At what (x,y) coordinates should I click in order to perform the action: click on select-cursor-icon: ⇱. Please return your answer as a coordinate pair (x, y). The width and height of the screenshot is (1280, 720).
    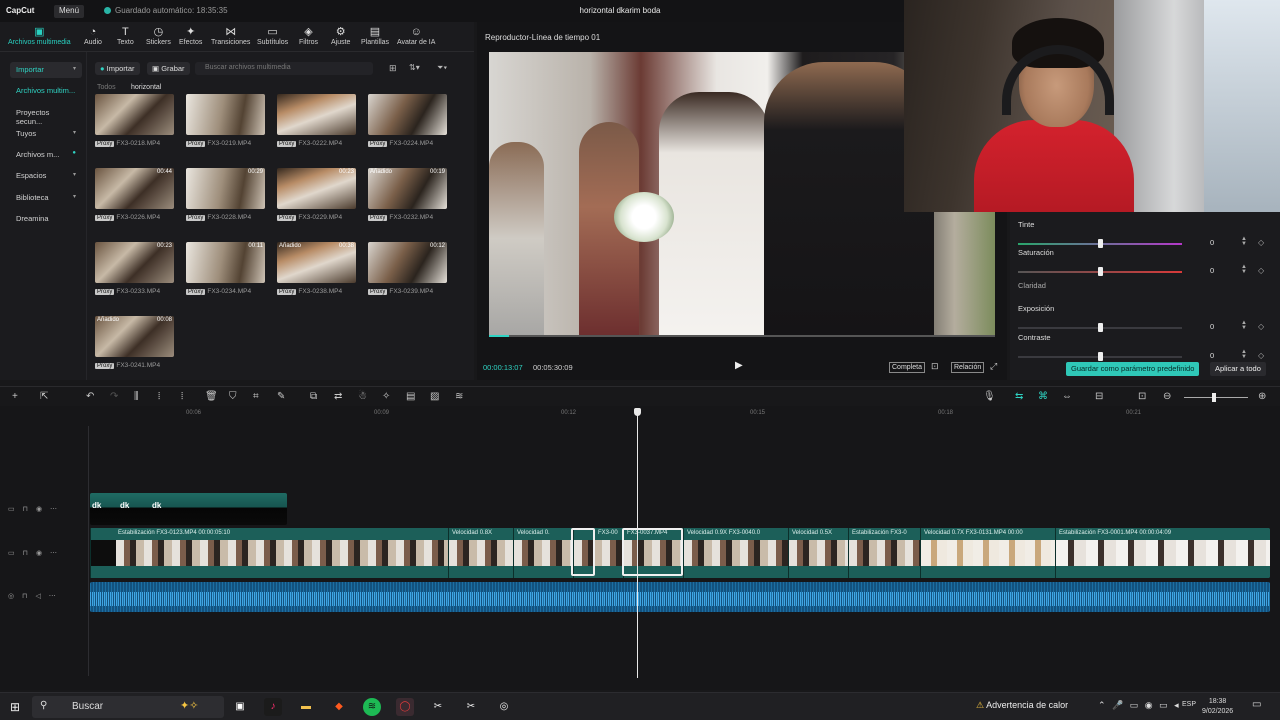
    Looking at the image, I should click on (44, 396).